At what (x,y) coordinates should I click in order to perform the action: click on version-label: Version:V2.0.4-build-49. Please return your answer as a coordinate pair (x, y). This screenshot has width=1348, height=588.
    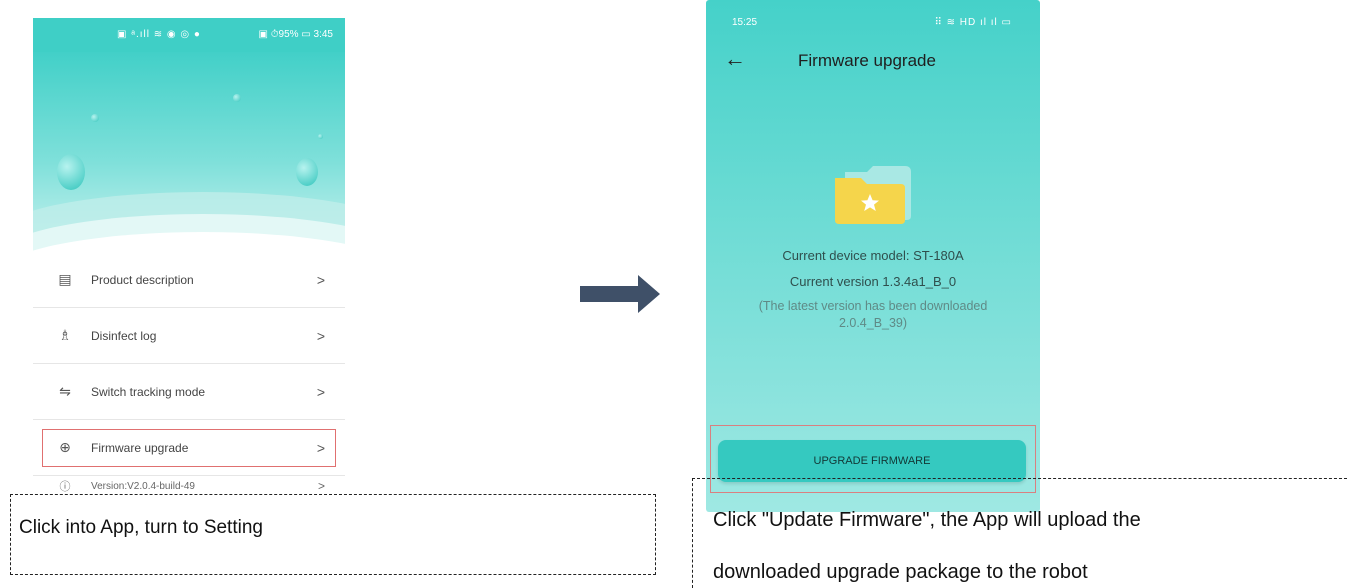
    Looking at the image, I should click on (143, 486).